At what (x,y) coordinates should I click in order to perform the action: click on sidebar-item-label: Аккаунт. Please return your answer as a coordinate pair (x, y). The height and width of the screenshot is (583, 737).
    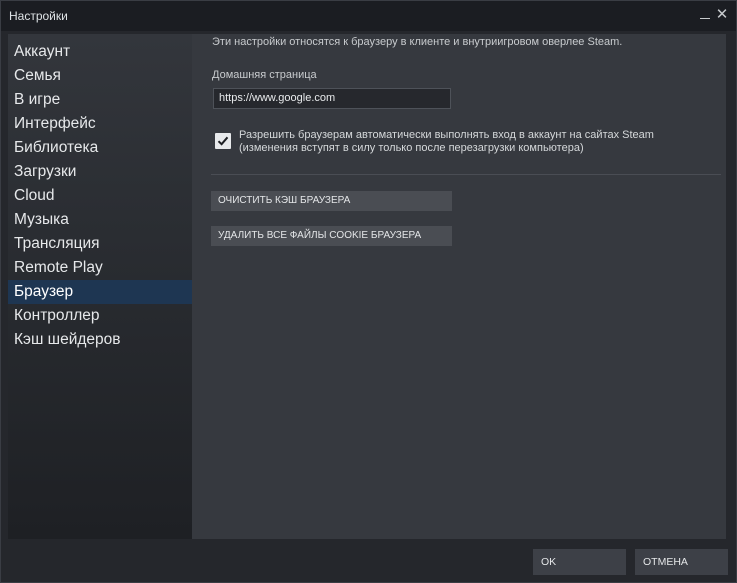
    Looking at the image, I should click on (42, 51).